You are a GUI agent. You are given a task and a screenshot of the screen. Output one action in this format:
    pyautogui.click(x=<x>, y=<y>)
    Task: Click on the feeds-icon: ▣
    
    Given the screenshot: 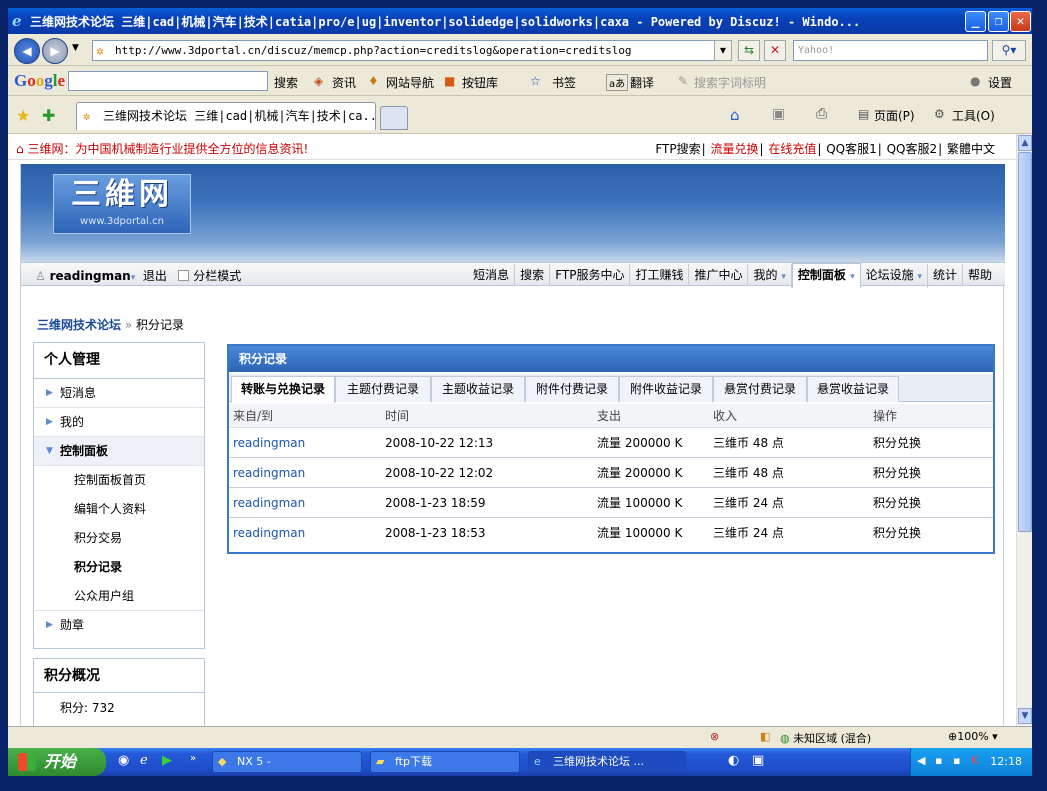 What is the action you would take?
    pyautogui.click(x=778, y=114)
    